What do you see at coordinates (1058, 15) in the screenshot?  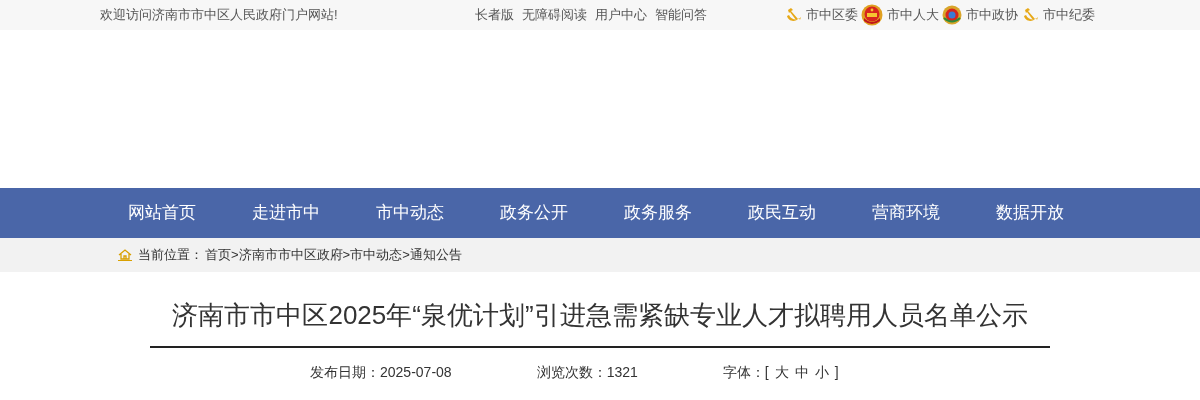 I see `site-link: 市中纪委` at bounding box center [1058, 15].